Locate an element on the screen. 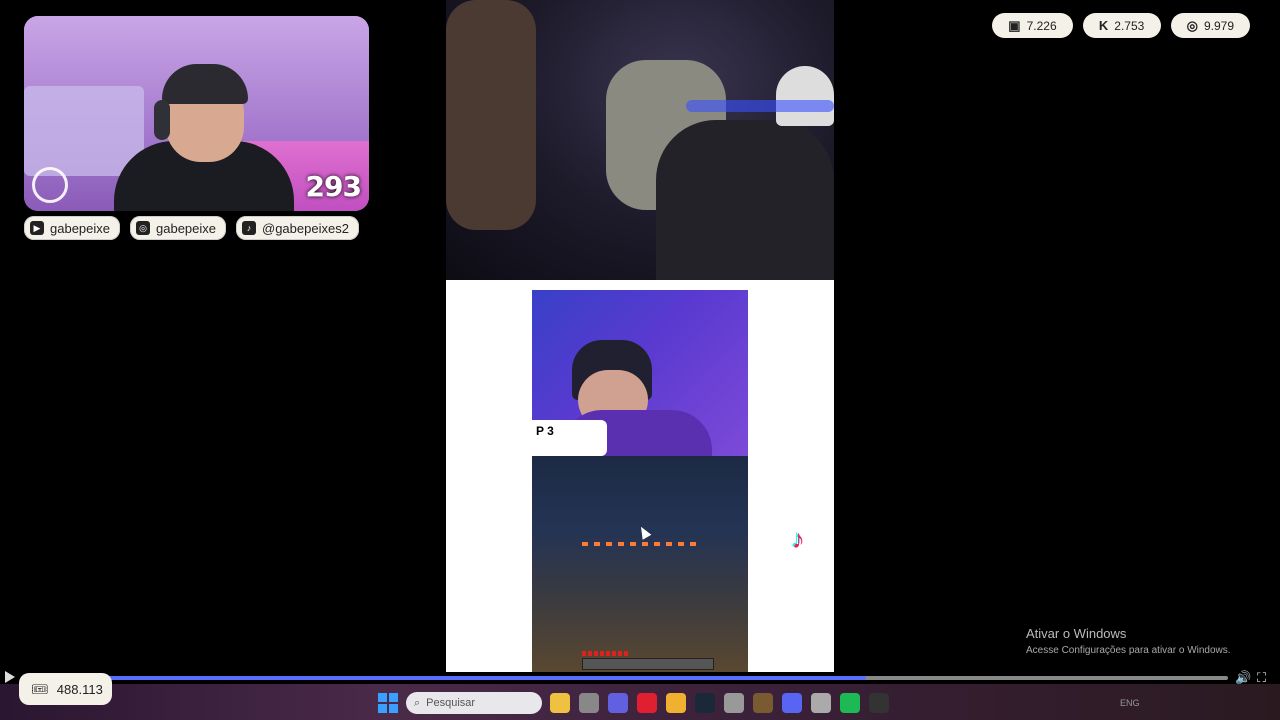 Image resolution: width=1280 pixels, height=720 pixels. obs-icon is located at coordinates (879, 703).